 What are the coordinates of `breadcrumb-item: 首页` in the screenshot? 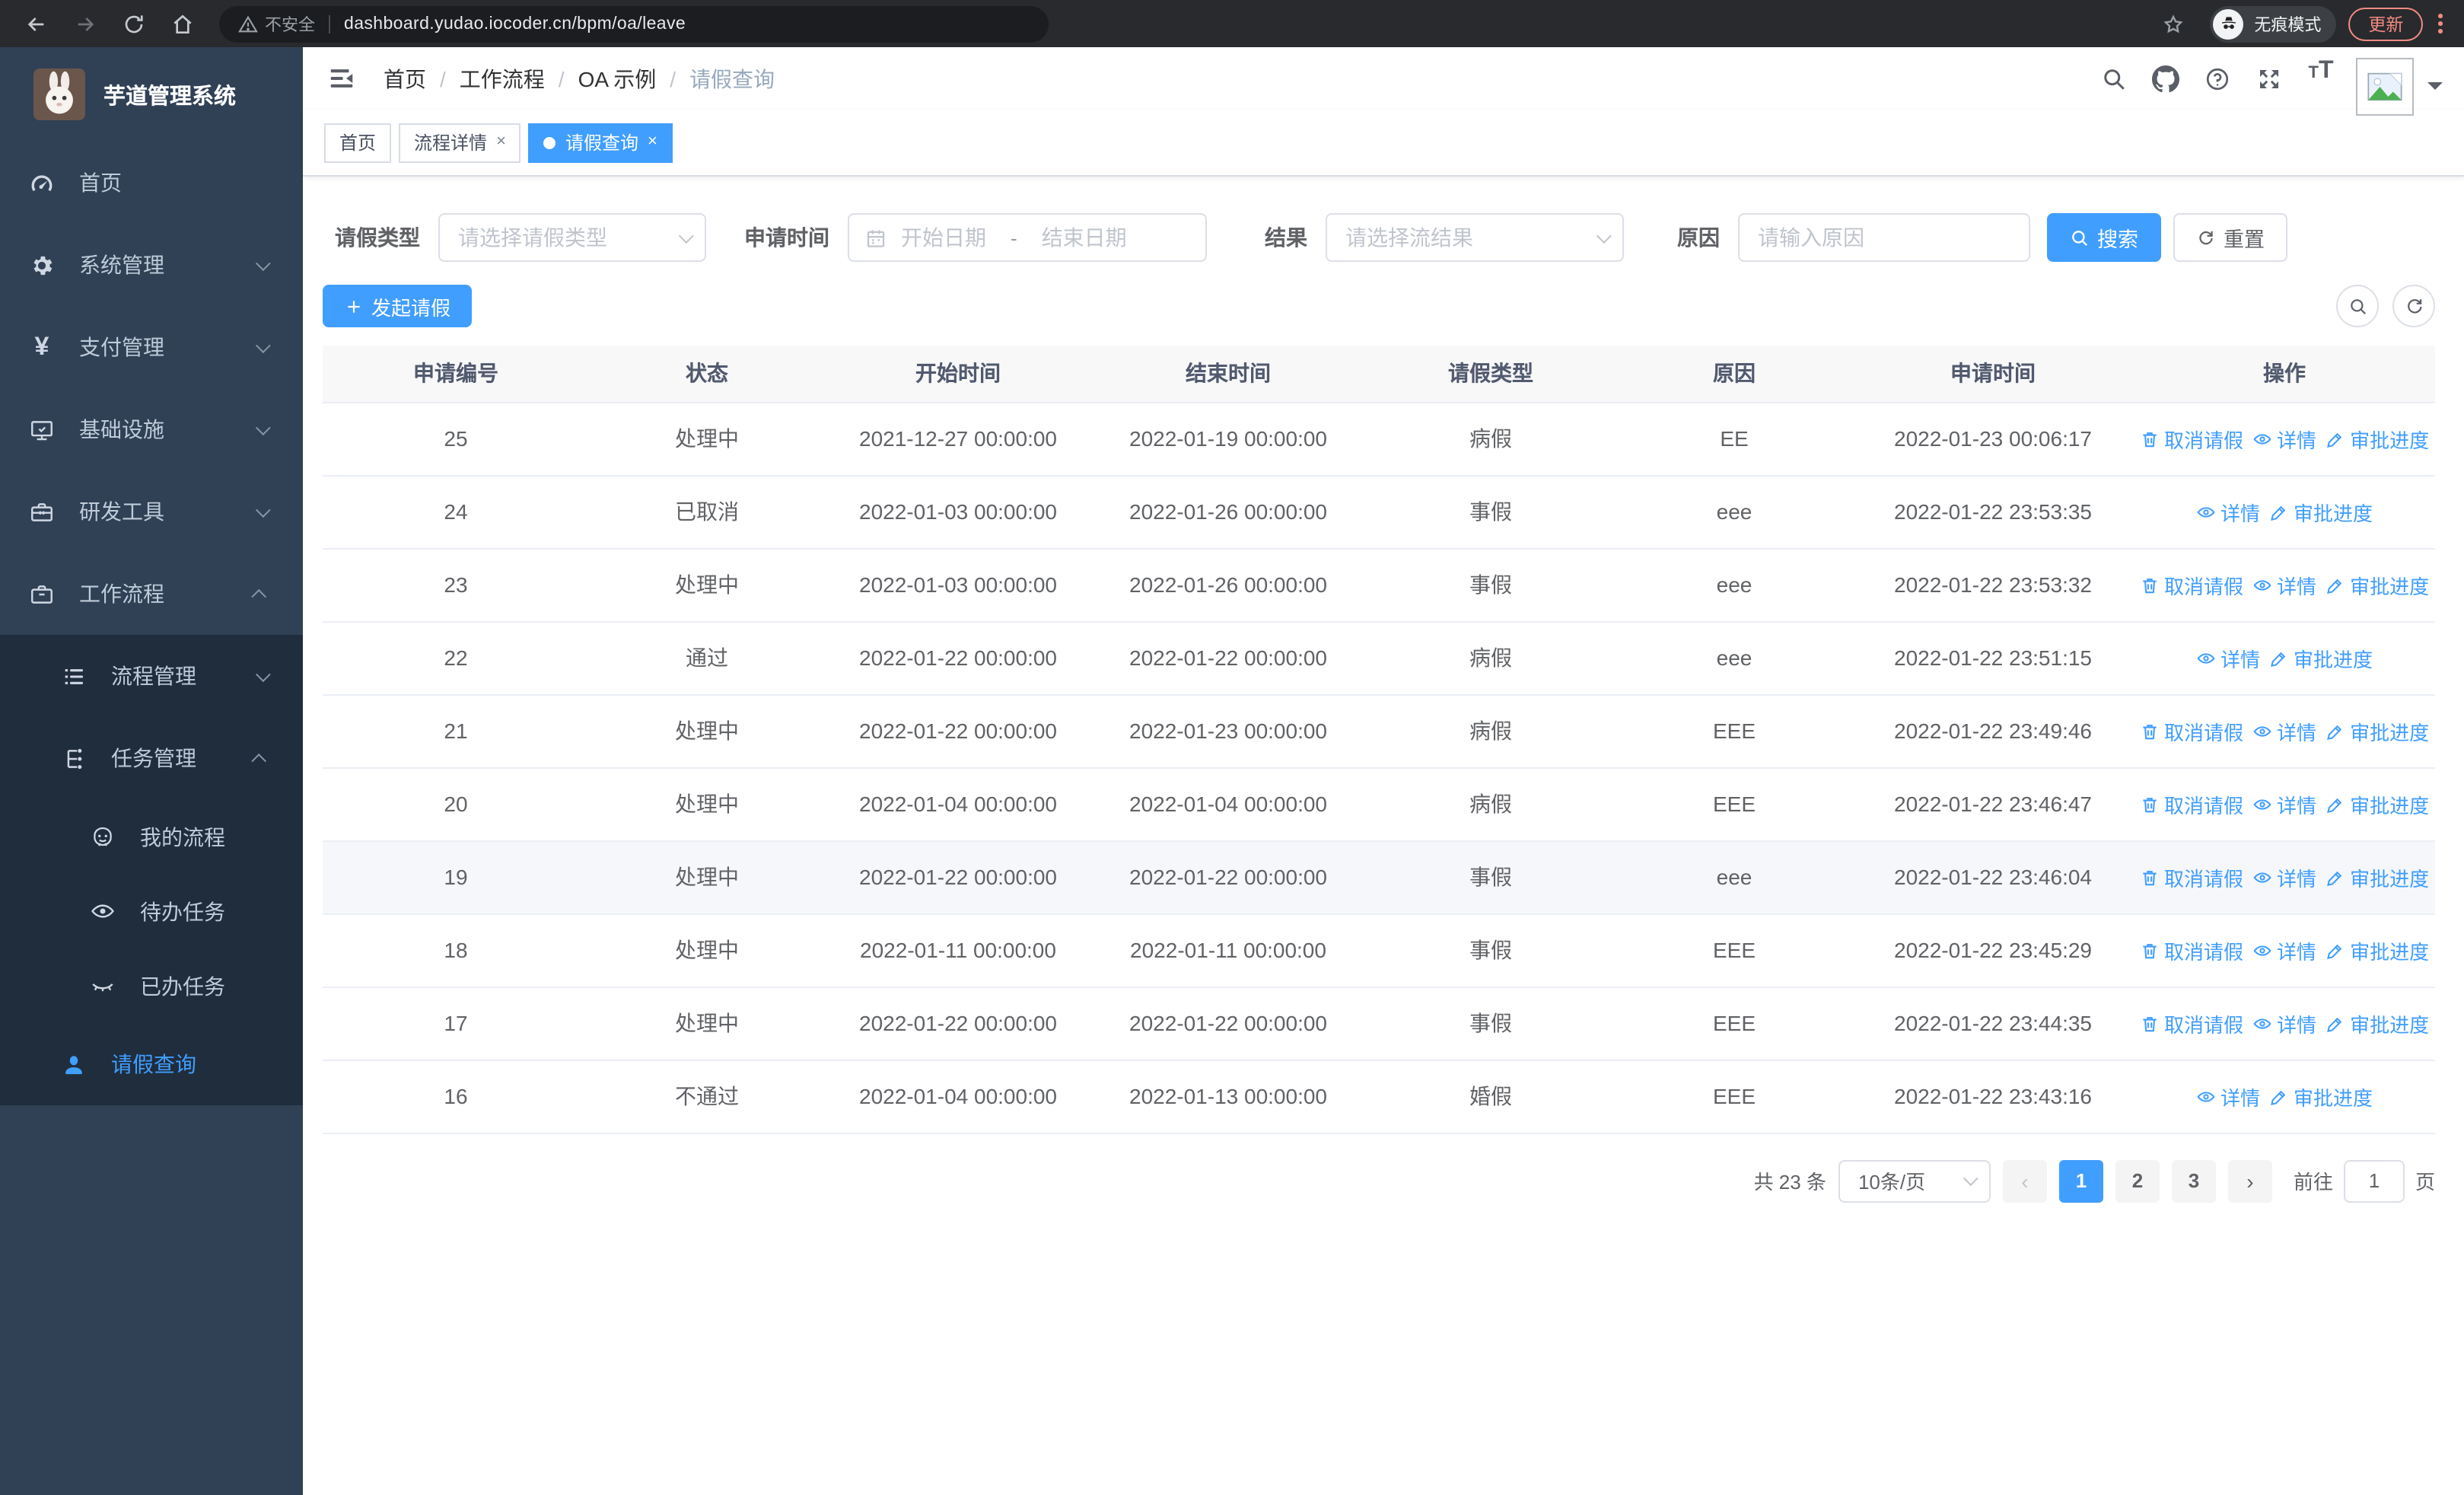 It's located at (405, 78).